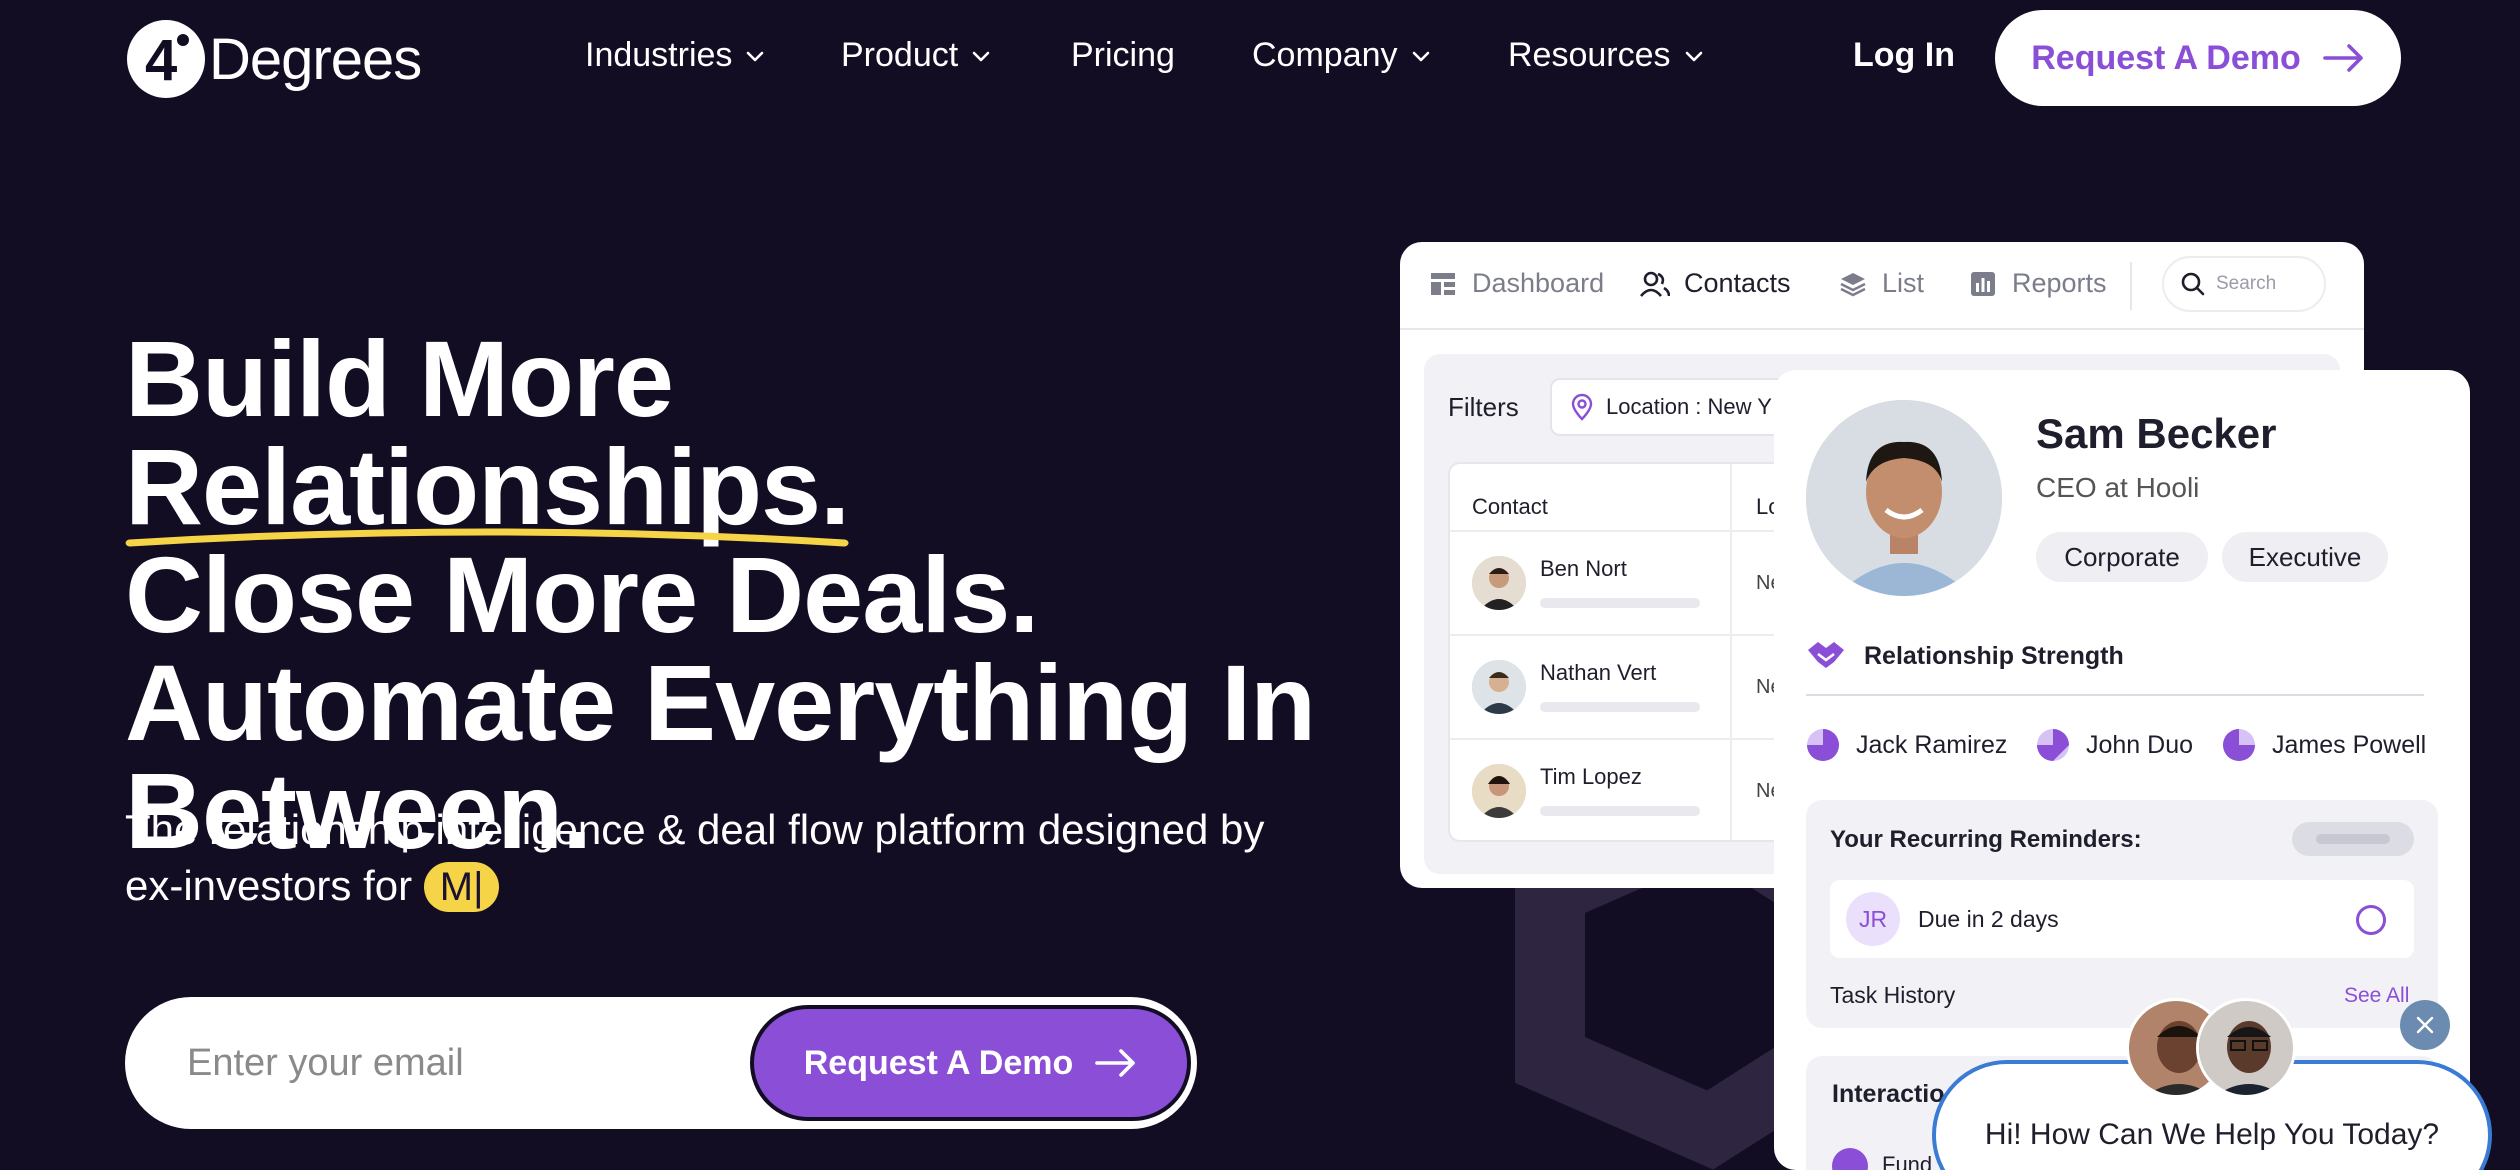 Image resolution: width=2520 pixels, height=1170 pixels. What do you see at coordinates (487, 537) in the screenshot?
I see `underline-swoosh` at bounding box center [487, 537].